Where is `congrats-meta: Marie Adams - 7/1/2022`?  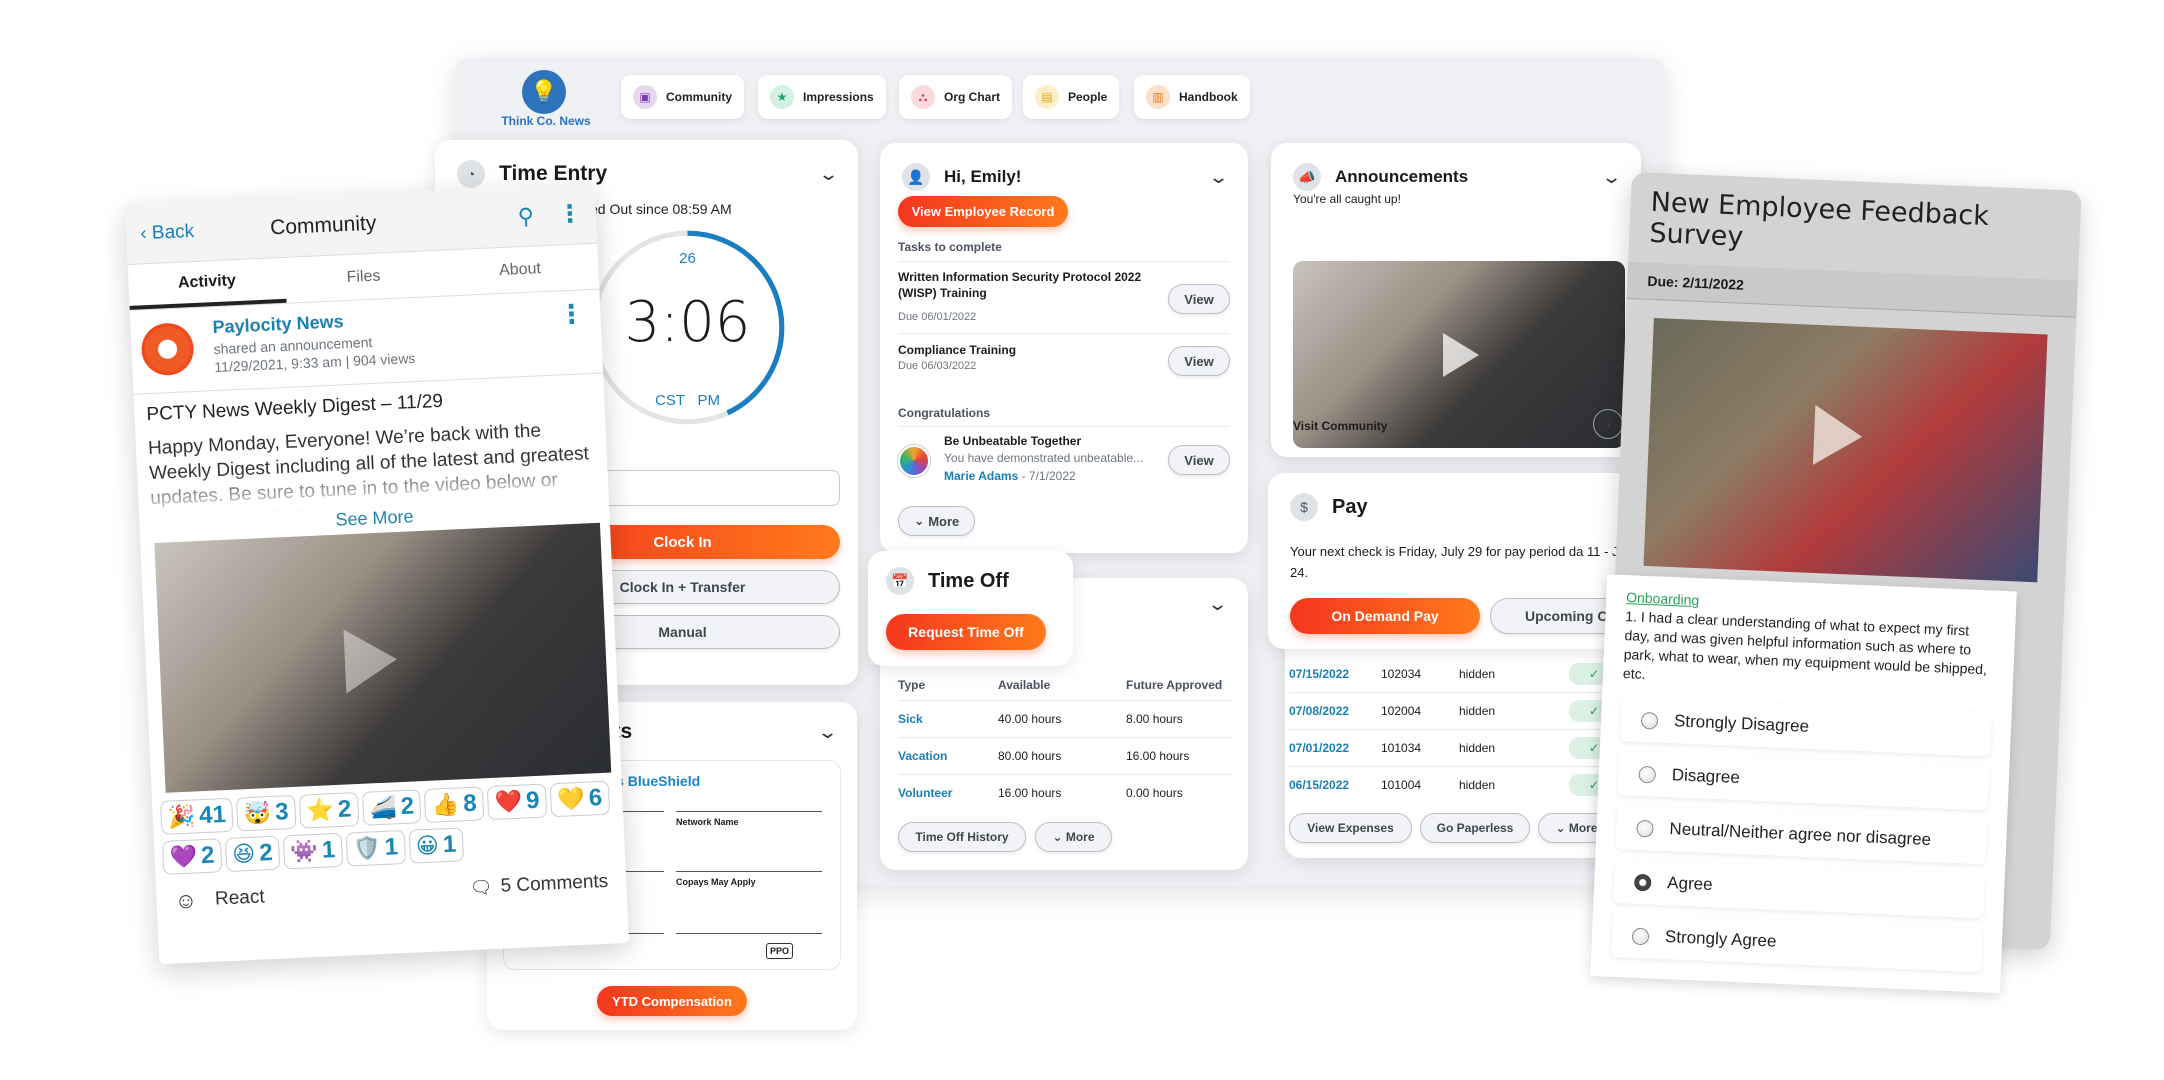
congrats-meta: Marie Adams - 7/1/2022 is located at coordinates (1010, 476).